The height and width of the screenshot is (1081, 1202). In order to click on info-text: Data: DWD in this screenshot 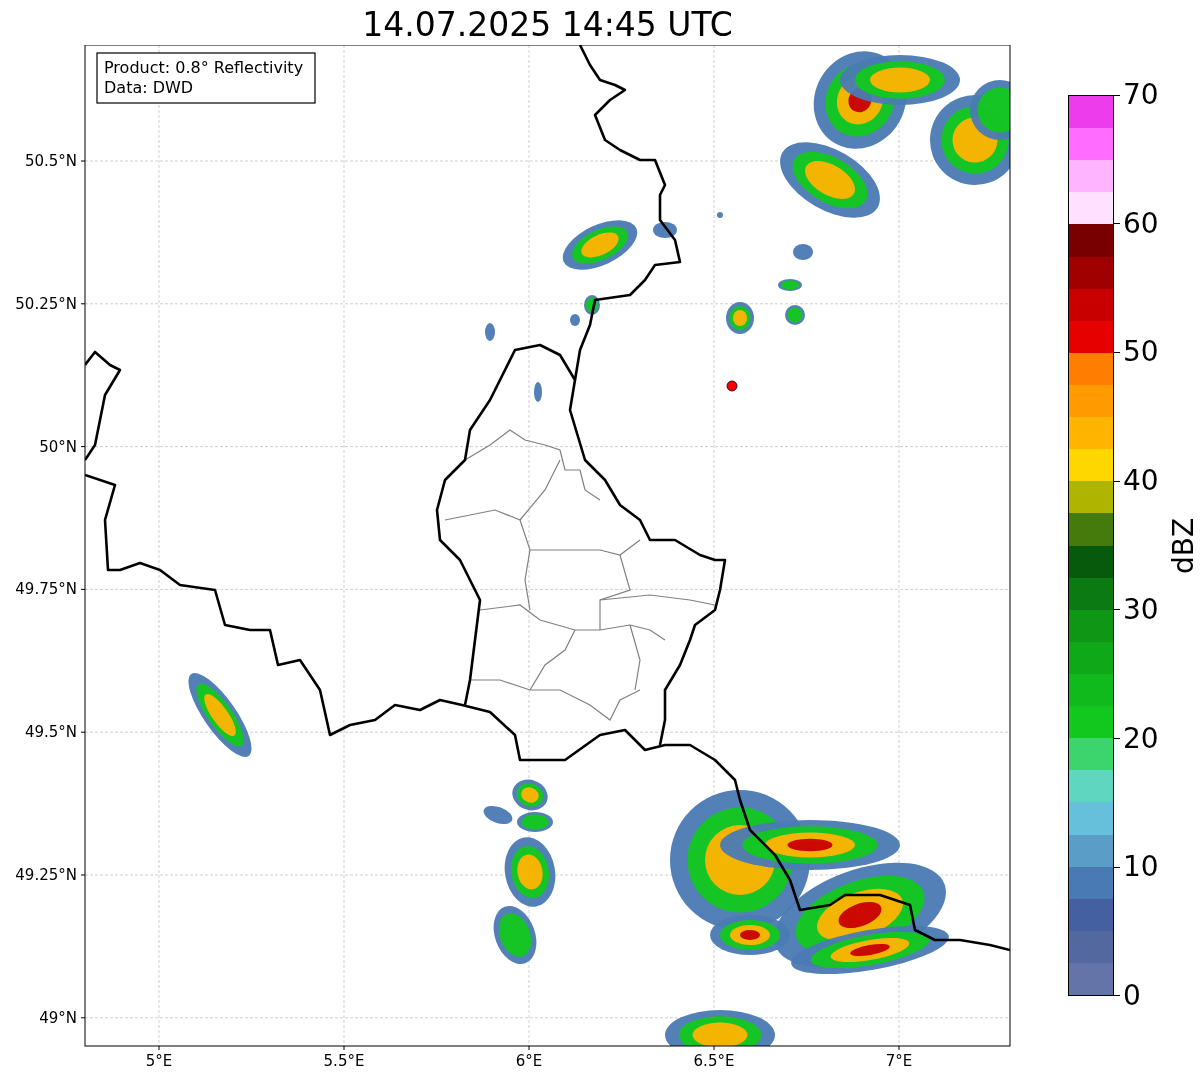, I will do `click(149, 87)`.